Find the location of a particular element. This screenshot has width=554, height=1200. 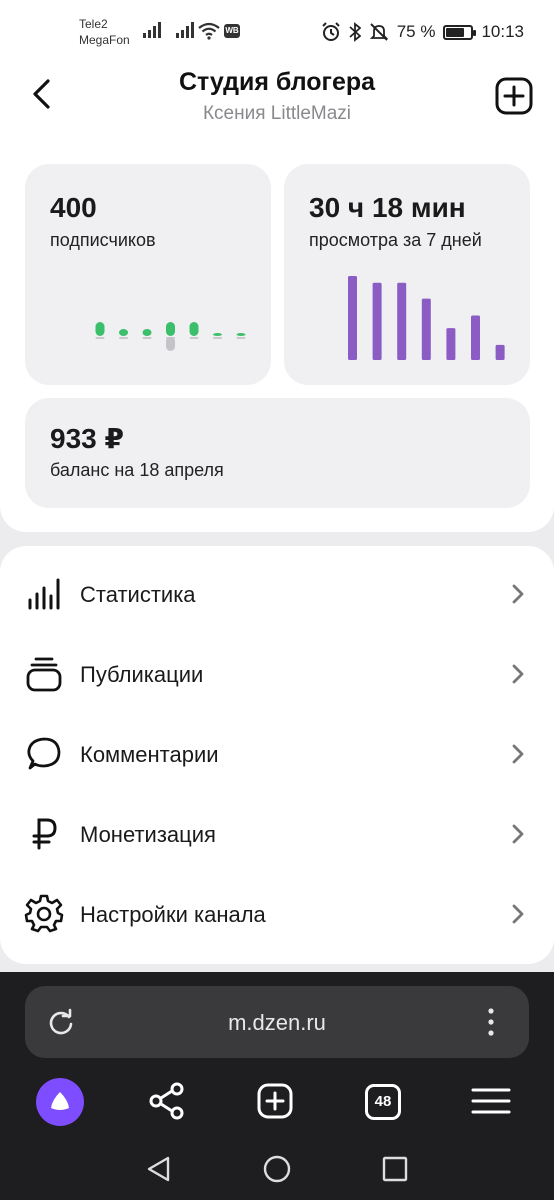

url-text: m.dzen.ru is located at coordinates (277, 1023).